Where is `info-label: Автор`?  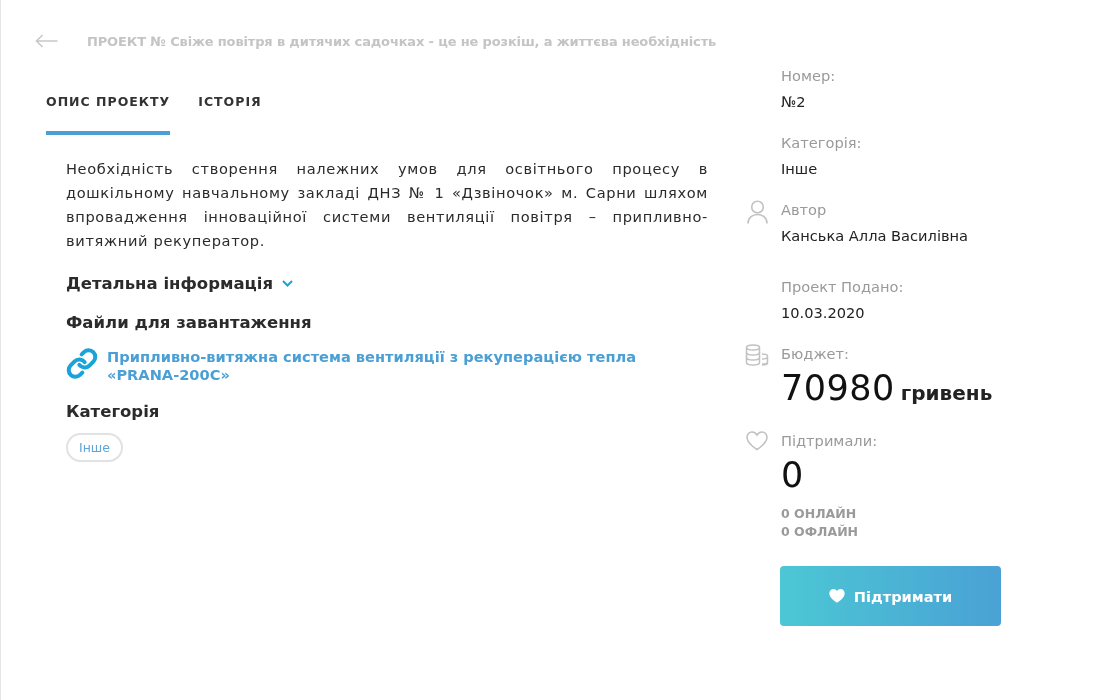
info-label: Автор is located at coordinates (804, 210).